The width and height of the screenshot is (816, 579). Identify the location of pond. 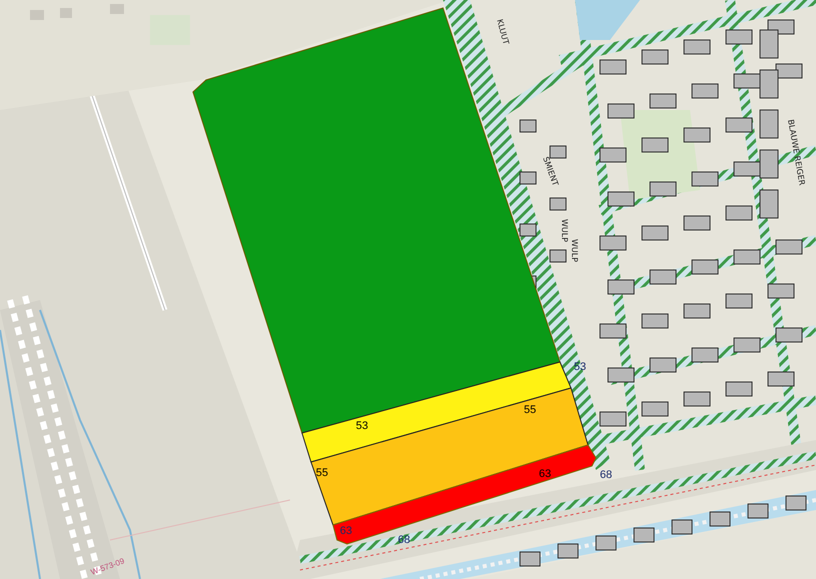
(607, 20).